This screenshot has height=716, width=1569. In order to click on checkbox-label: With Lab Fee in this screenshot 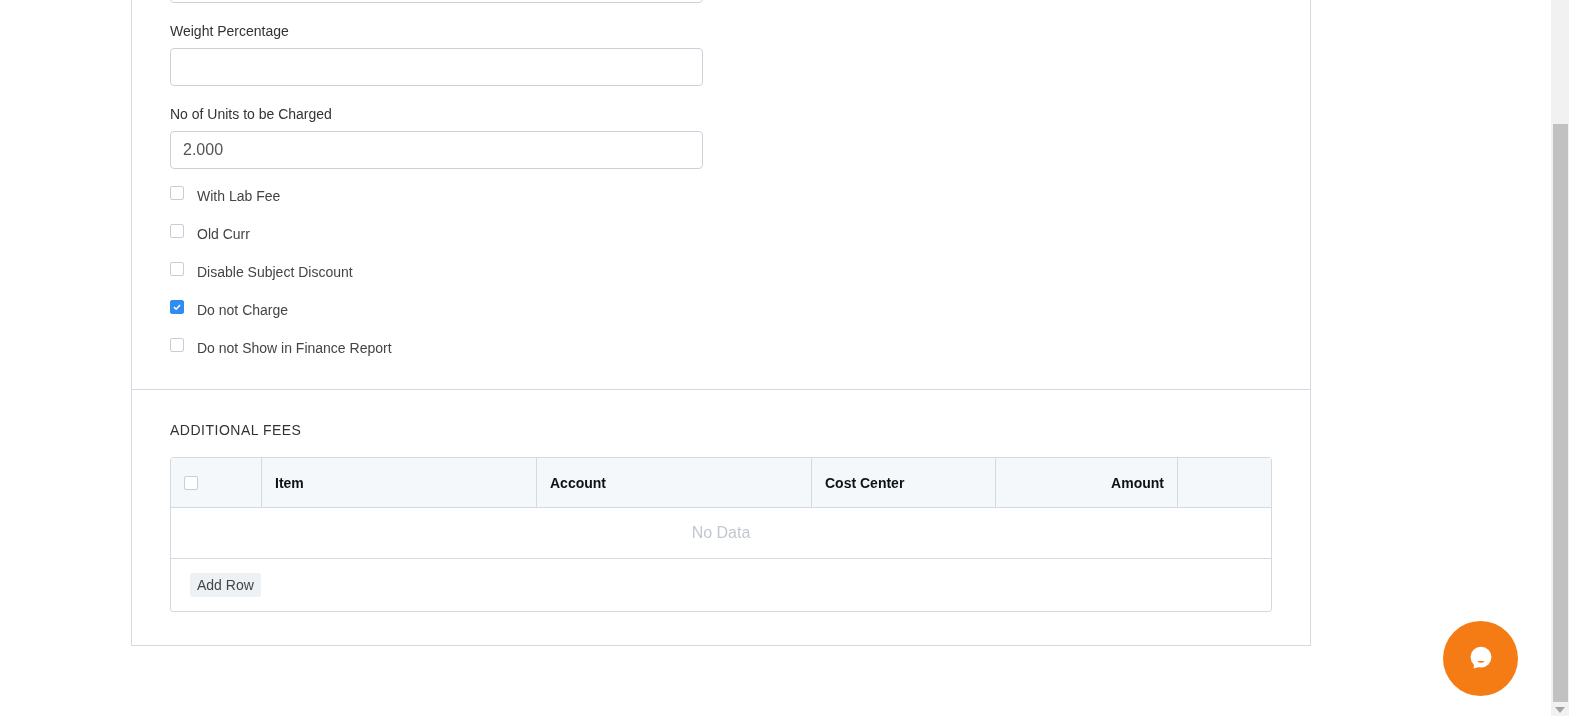, I will do `click(239, 195)`.